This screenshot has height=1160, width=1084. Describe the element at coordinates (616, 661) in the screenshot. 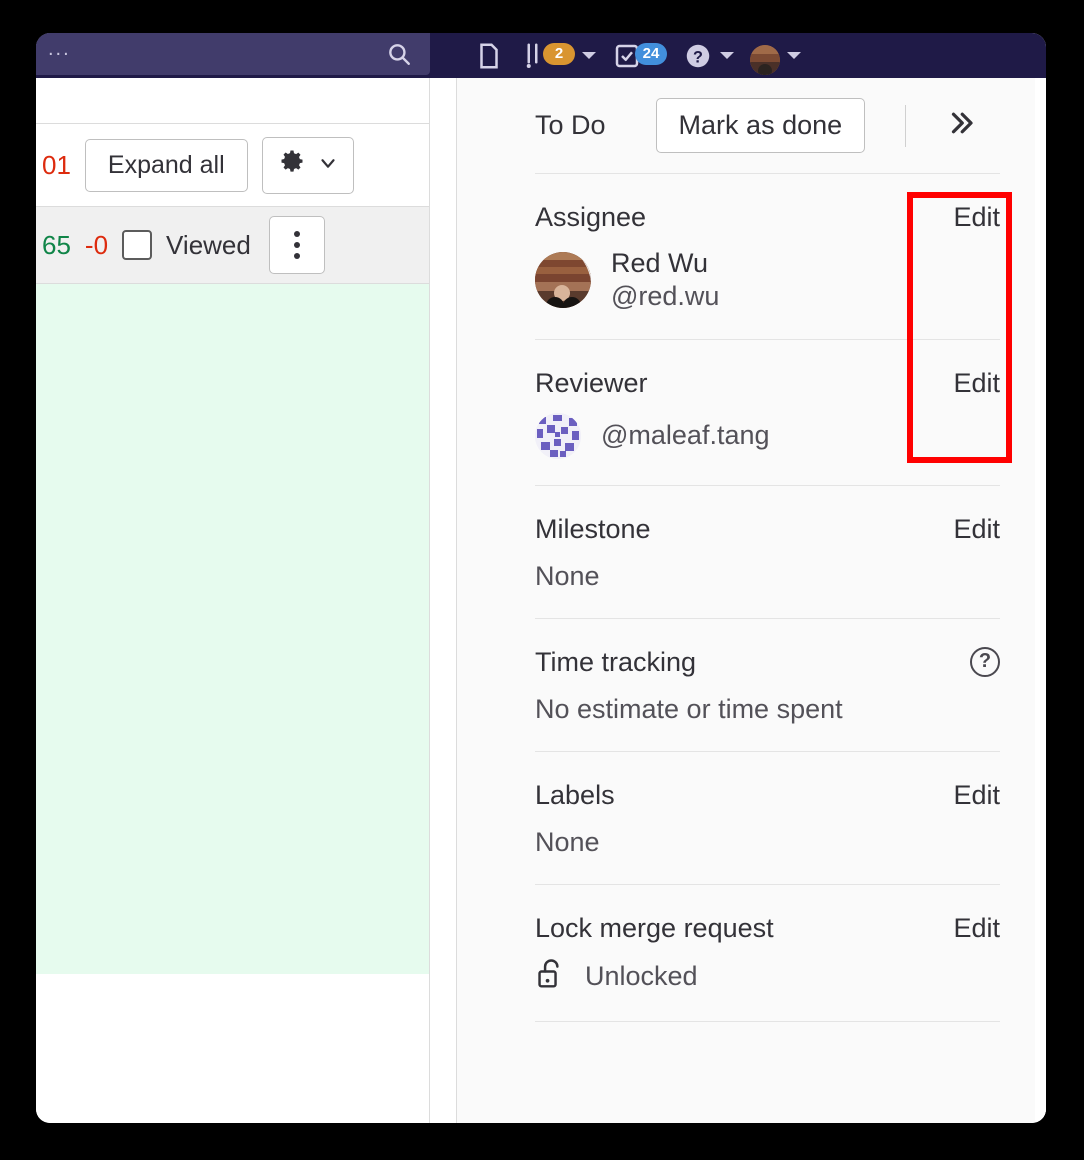

I see `time-tracking-title: Time tracking` at that location.